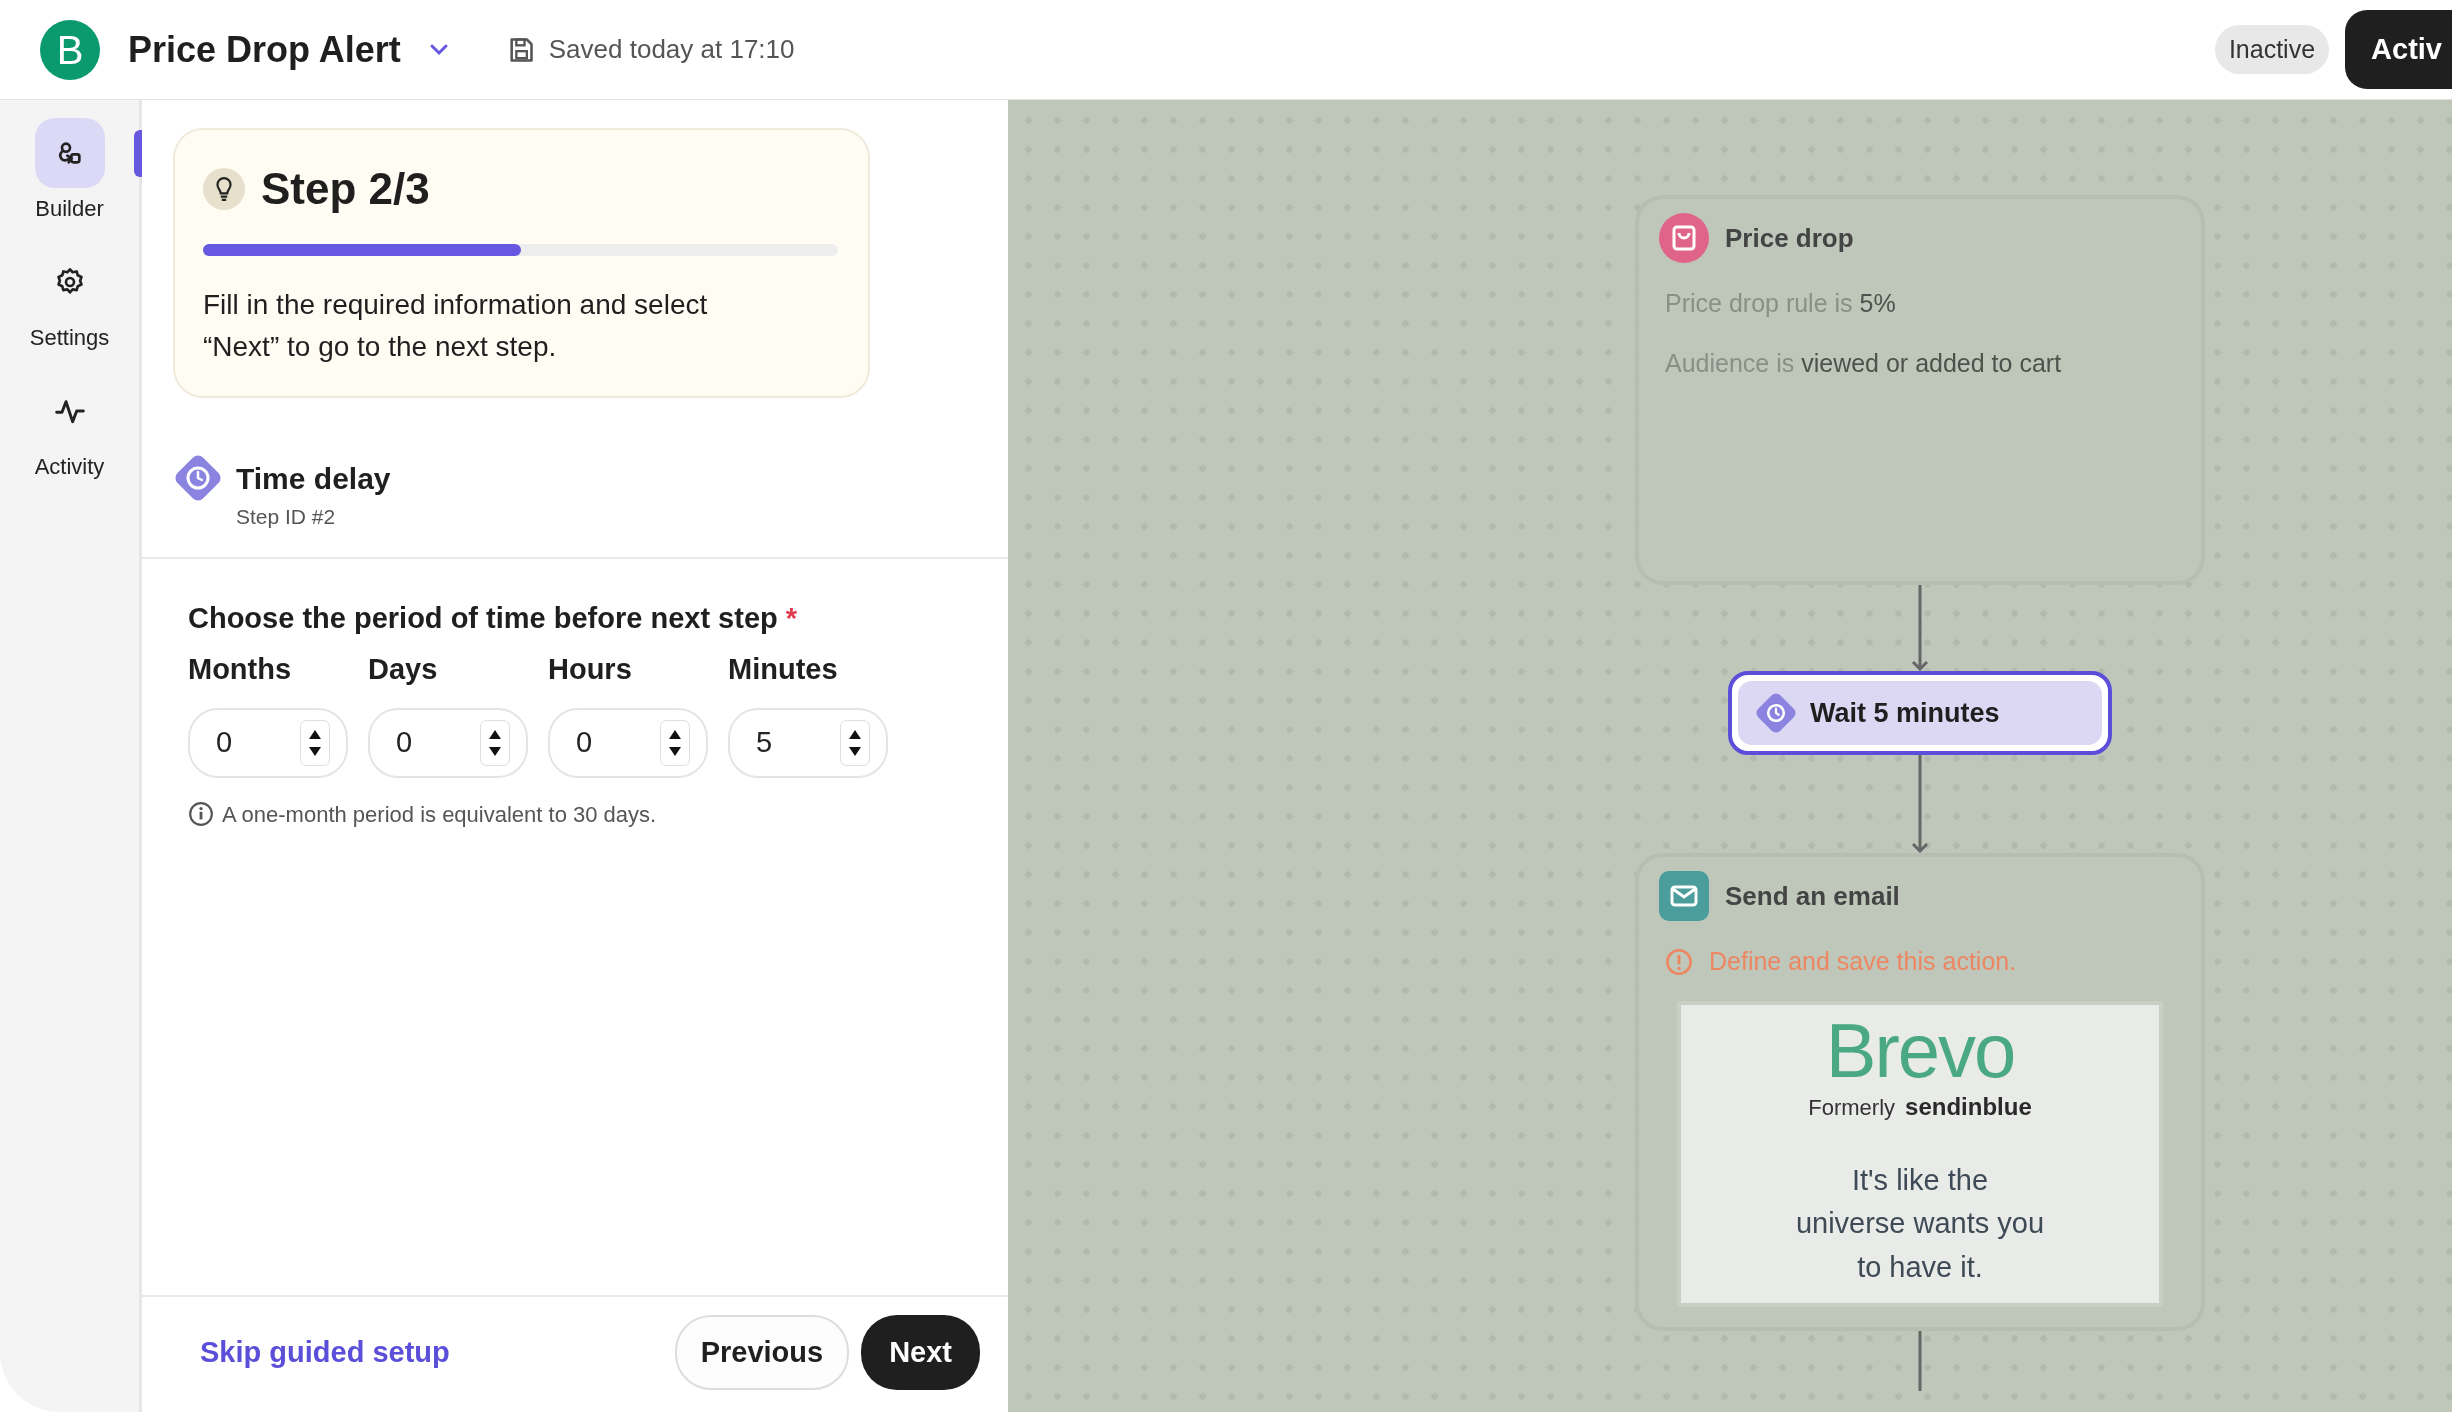 This screenshot has width=2452, height=1412. I want to click on field-label: Days, so click(403, 669).